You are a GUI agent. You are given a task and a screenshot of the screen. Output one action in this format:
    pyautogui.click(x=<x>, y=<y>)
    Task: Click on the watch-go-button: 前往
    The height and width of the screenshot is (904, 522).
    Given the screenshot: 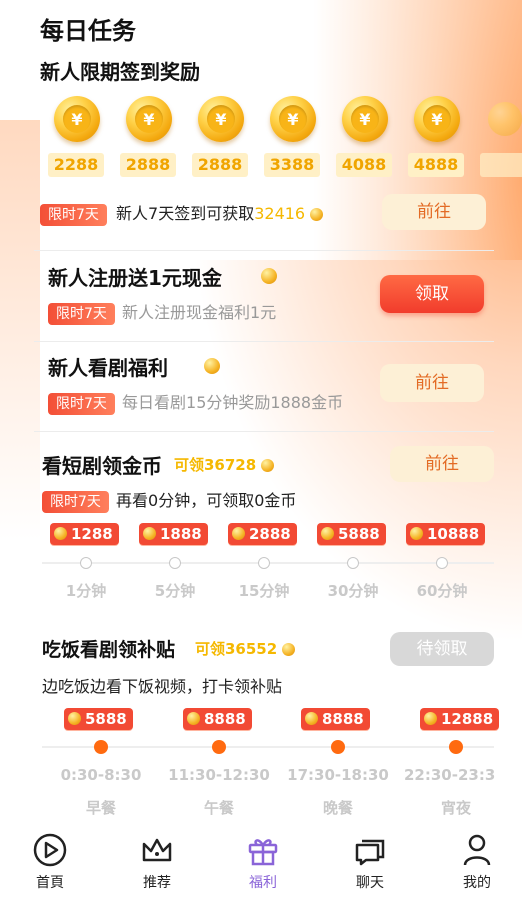 What is the action you would take?
    pyautogui.click(x=432, y=383)
    